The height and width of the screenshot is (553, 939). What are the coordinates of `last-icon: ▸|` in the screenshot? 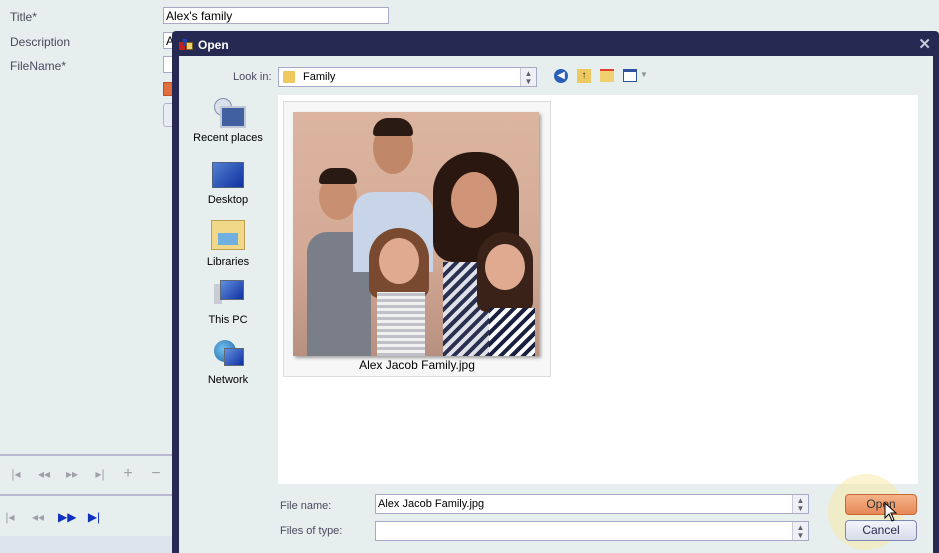 It's located at (100, 474).